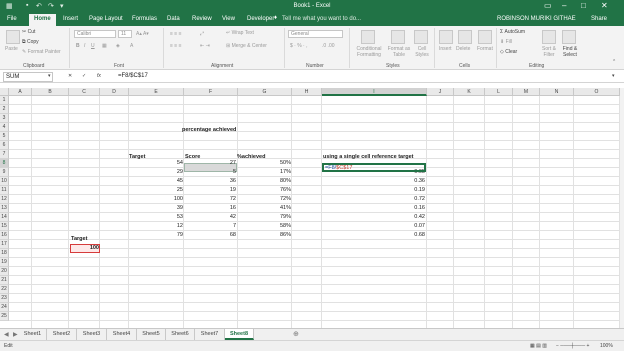 The width and height of the screenshot is (624, 351). I want to click on row-header-22: 22, so click(4, 289).